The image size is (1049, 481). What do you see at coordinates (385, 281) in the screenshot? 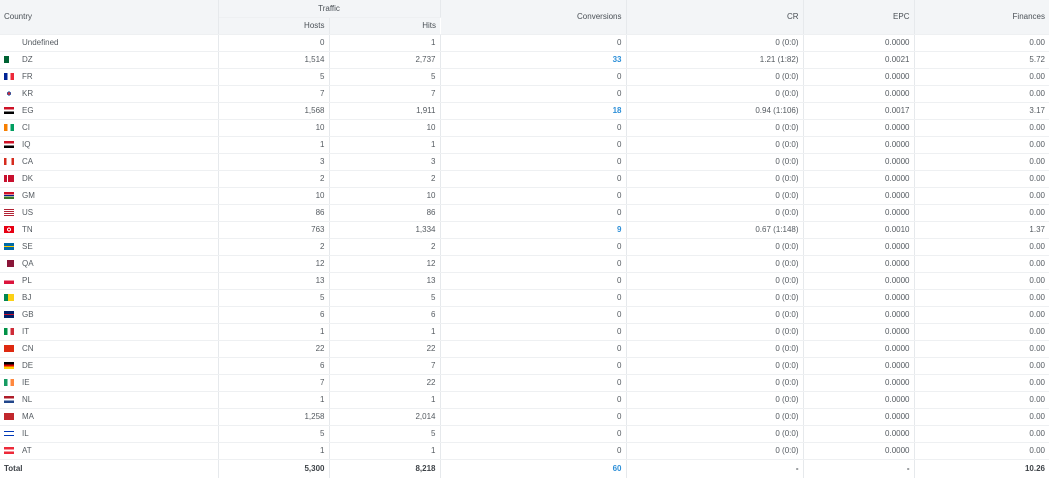
I see `cell-hits: 13` at bounding box center [385, 281].